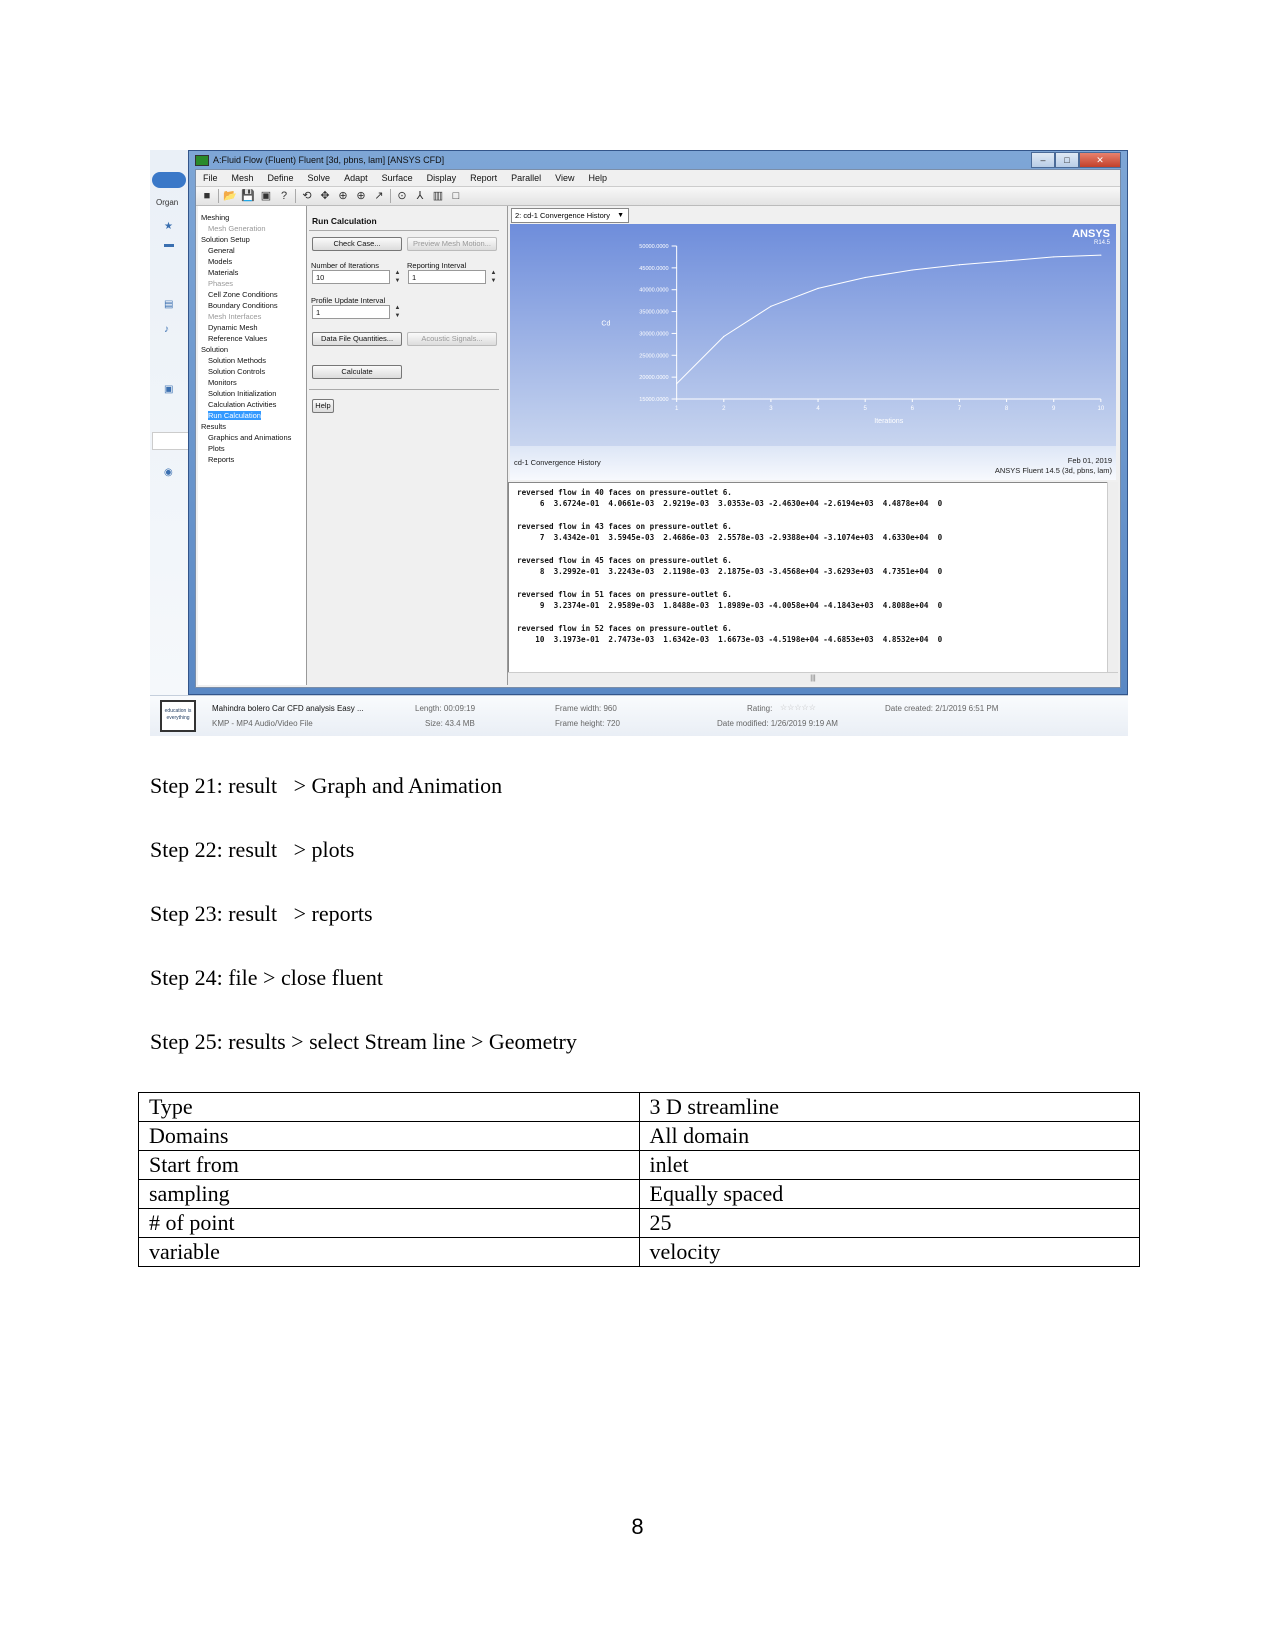 The image size is (1275, 1650). I want to click on probe-icon: ↗, so click(379, 196).